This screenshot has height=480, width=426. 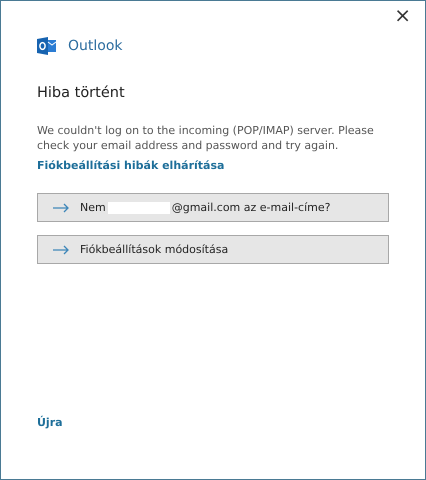 I want to click on close-button: ×, so click(x=402, y=15).